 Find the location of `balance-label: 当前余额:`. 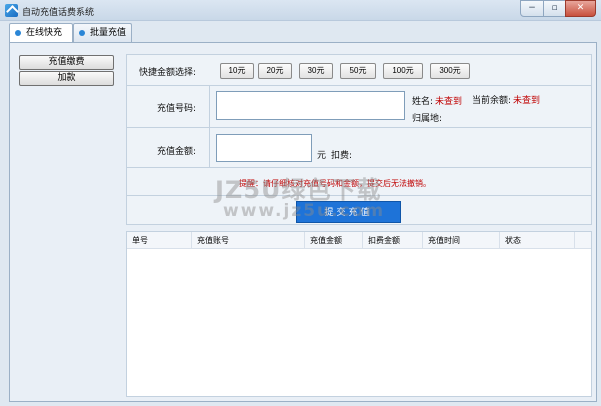

balance-label: 当前余额: is located at coordinates (492, 101).